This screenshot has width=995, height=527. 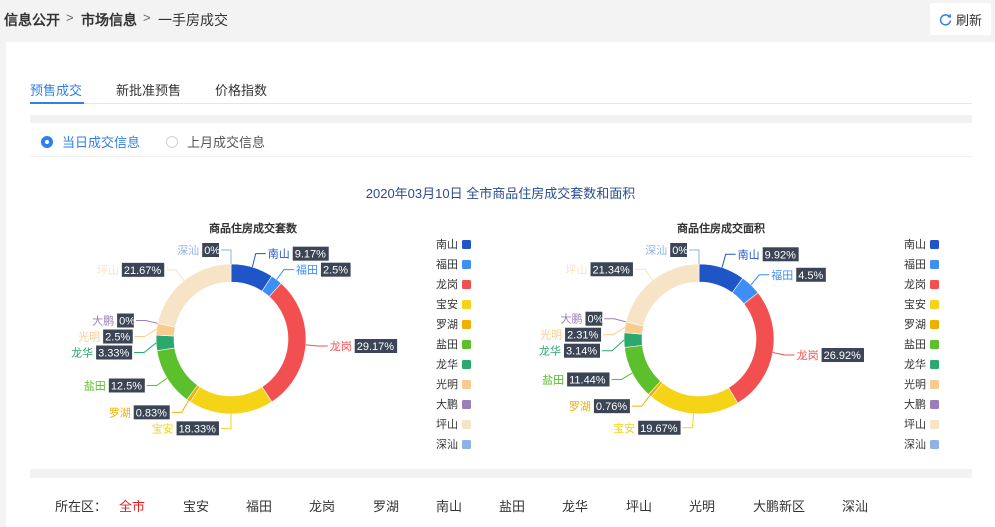 I want to click on breadcrumb-market-info: 市场信息, so click(x=109, y=20).